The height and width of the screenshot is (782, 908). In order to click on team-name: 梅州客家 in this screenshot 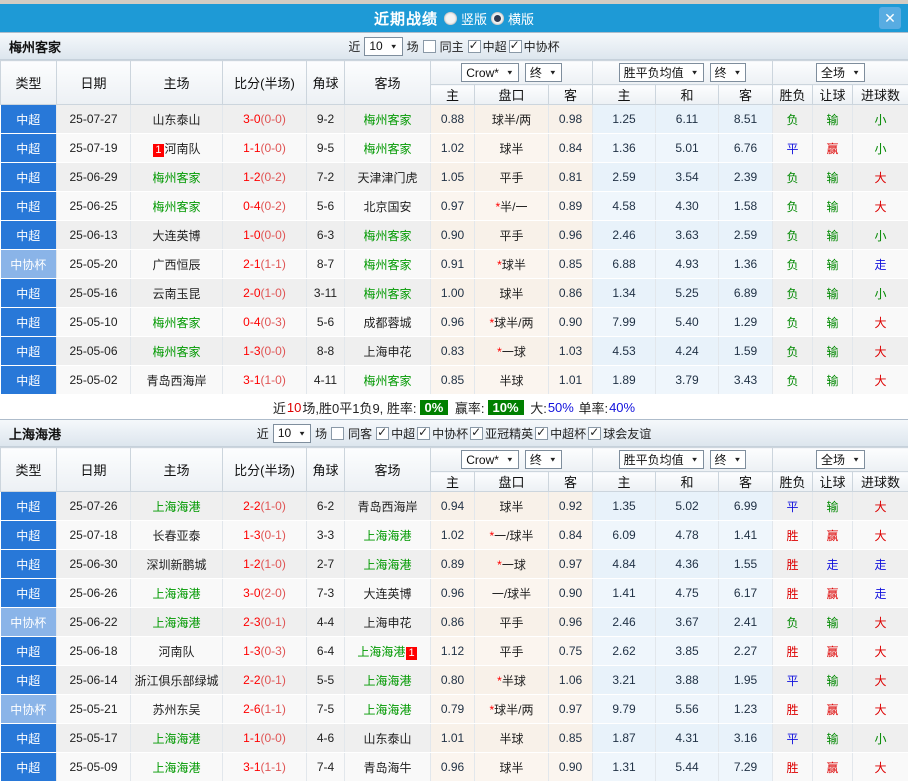, I will do `click(35, 46)`.